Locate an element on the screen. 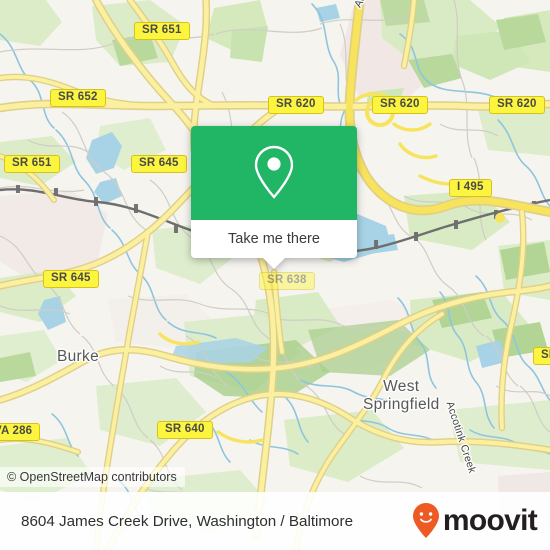 This screenshot has width=550, height=550. moovit-wordmark: moovit is located at coordinates (490, 520).